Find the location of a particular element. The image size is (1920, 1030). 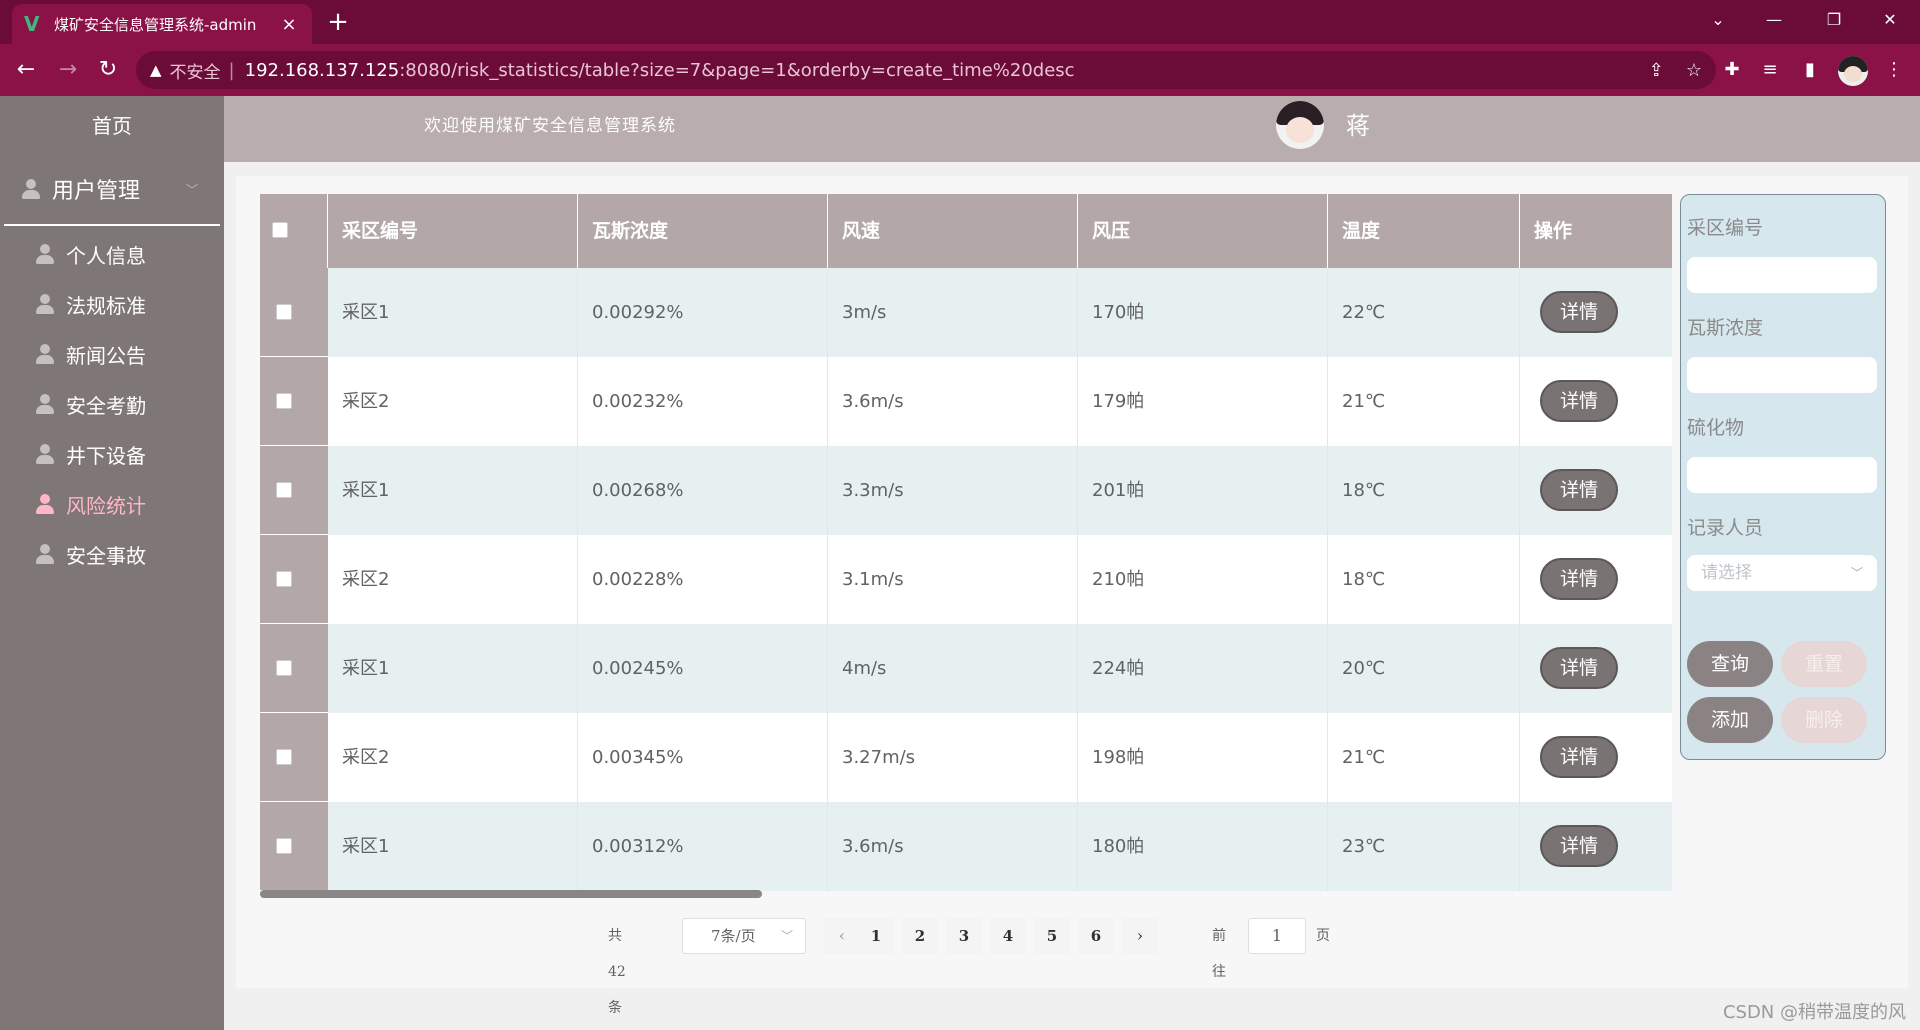

column-header: 风压 is located at coordinates (1203, 231).